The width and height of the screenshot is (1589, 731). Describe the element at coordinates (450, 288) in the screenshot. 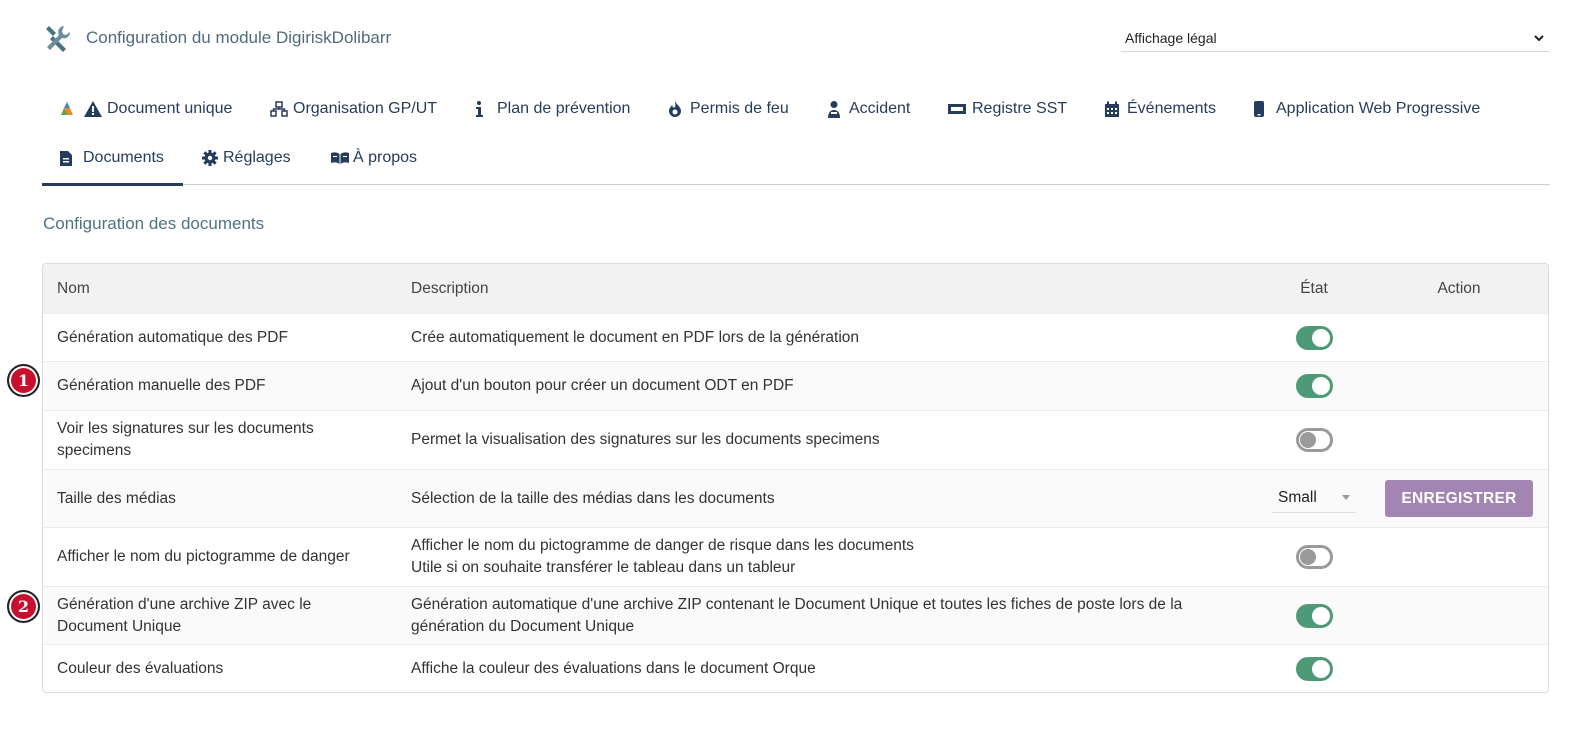

I see `header-description: Description` at that location.